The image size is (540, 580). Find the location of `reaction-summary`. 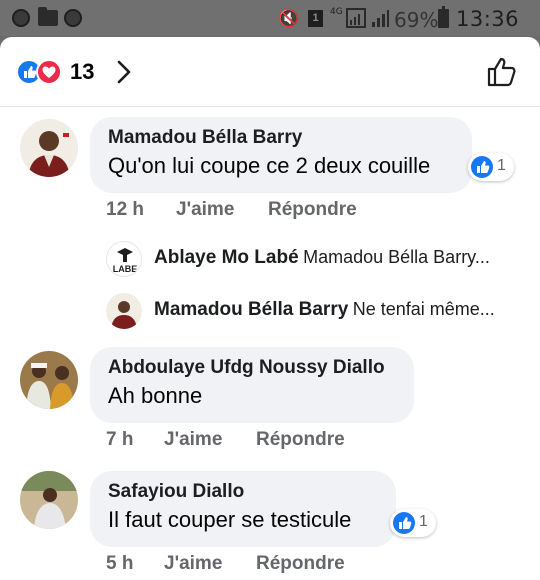

reaction-summary is located at coordinates (41, 72).